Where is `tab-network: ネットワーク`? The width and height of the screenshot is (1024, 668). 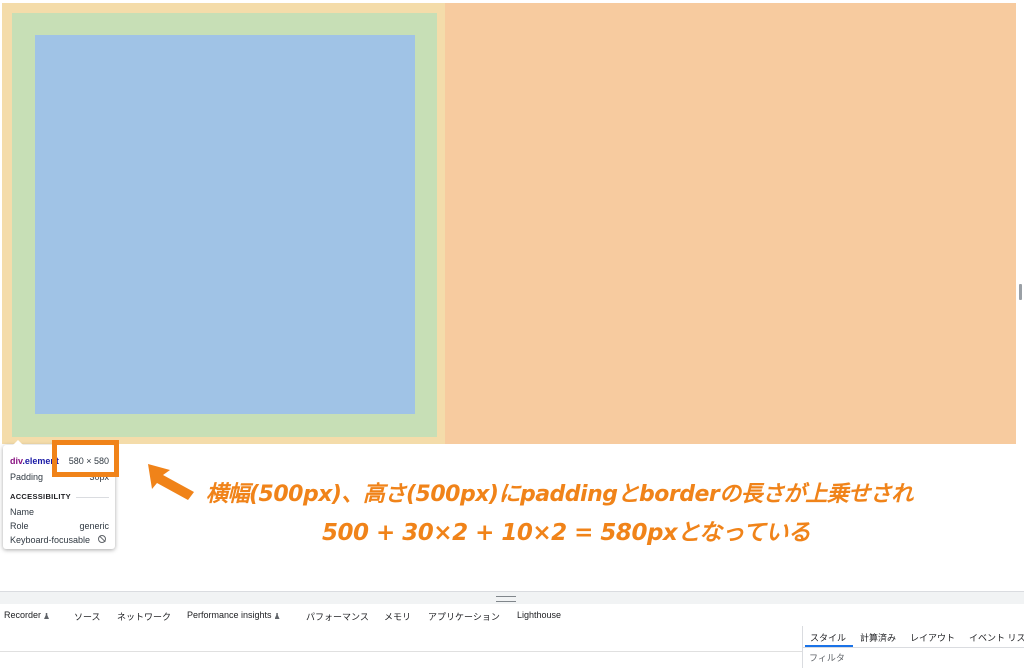 tab-network: ネットワーク is located at coordinates (144, 616).